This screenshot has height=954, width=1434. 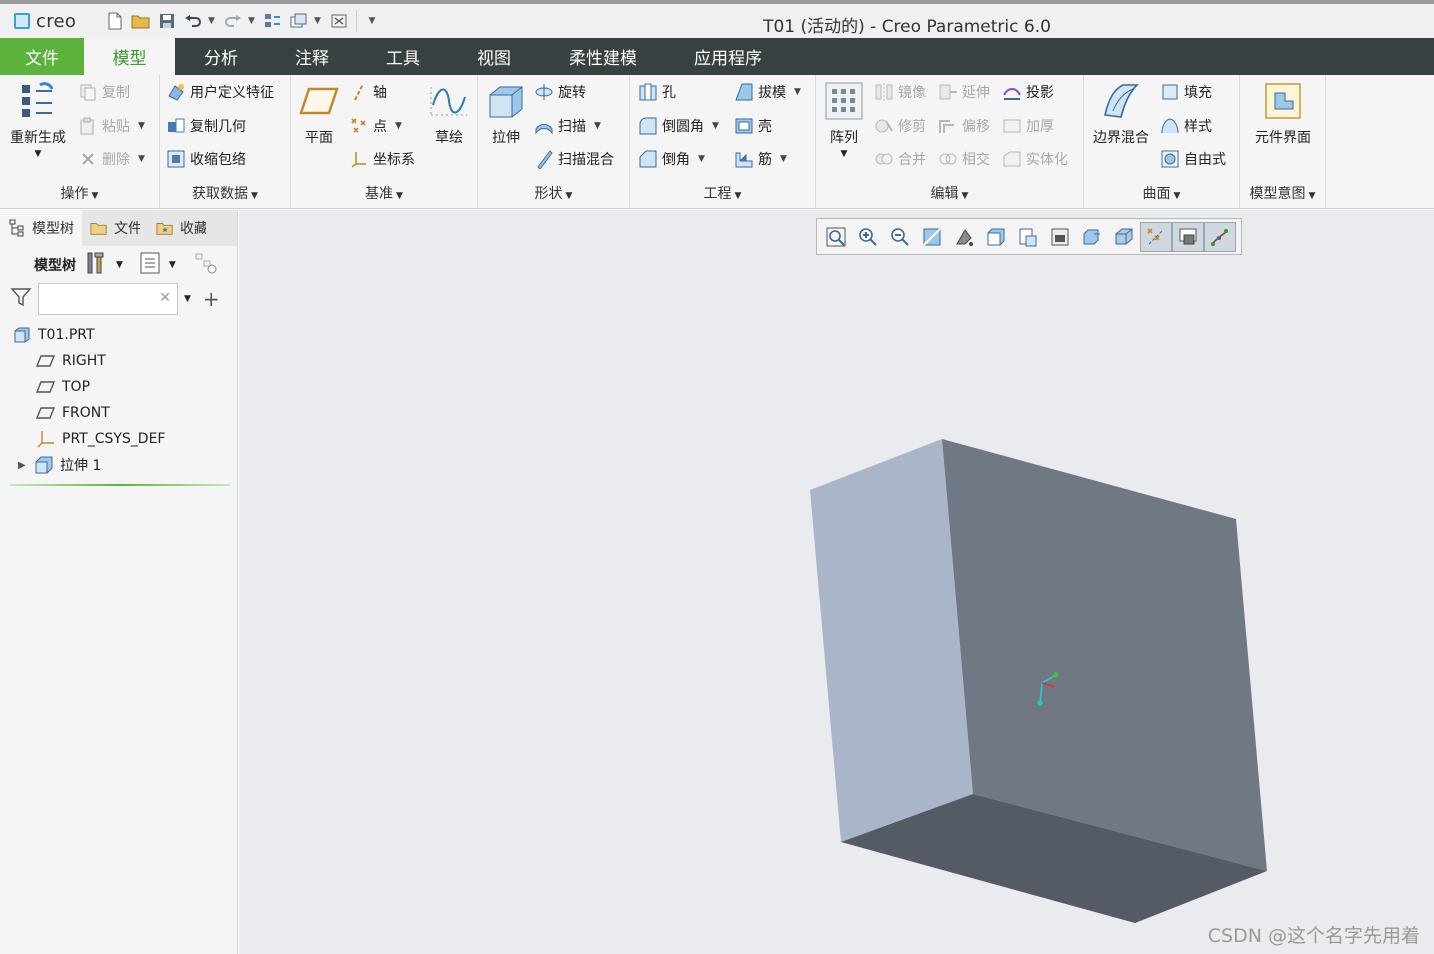 I want to click on tab-model-tree: 模型树, so click(x=41, y=228).